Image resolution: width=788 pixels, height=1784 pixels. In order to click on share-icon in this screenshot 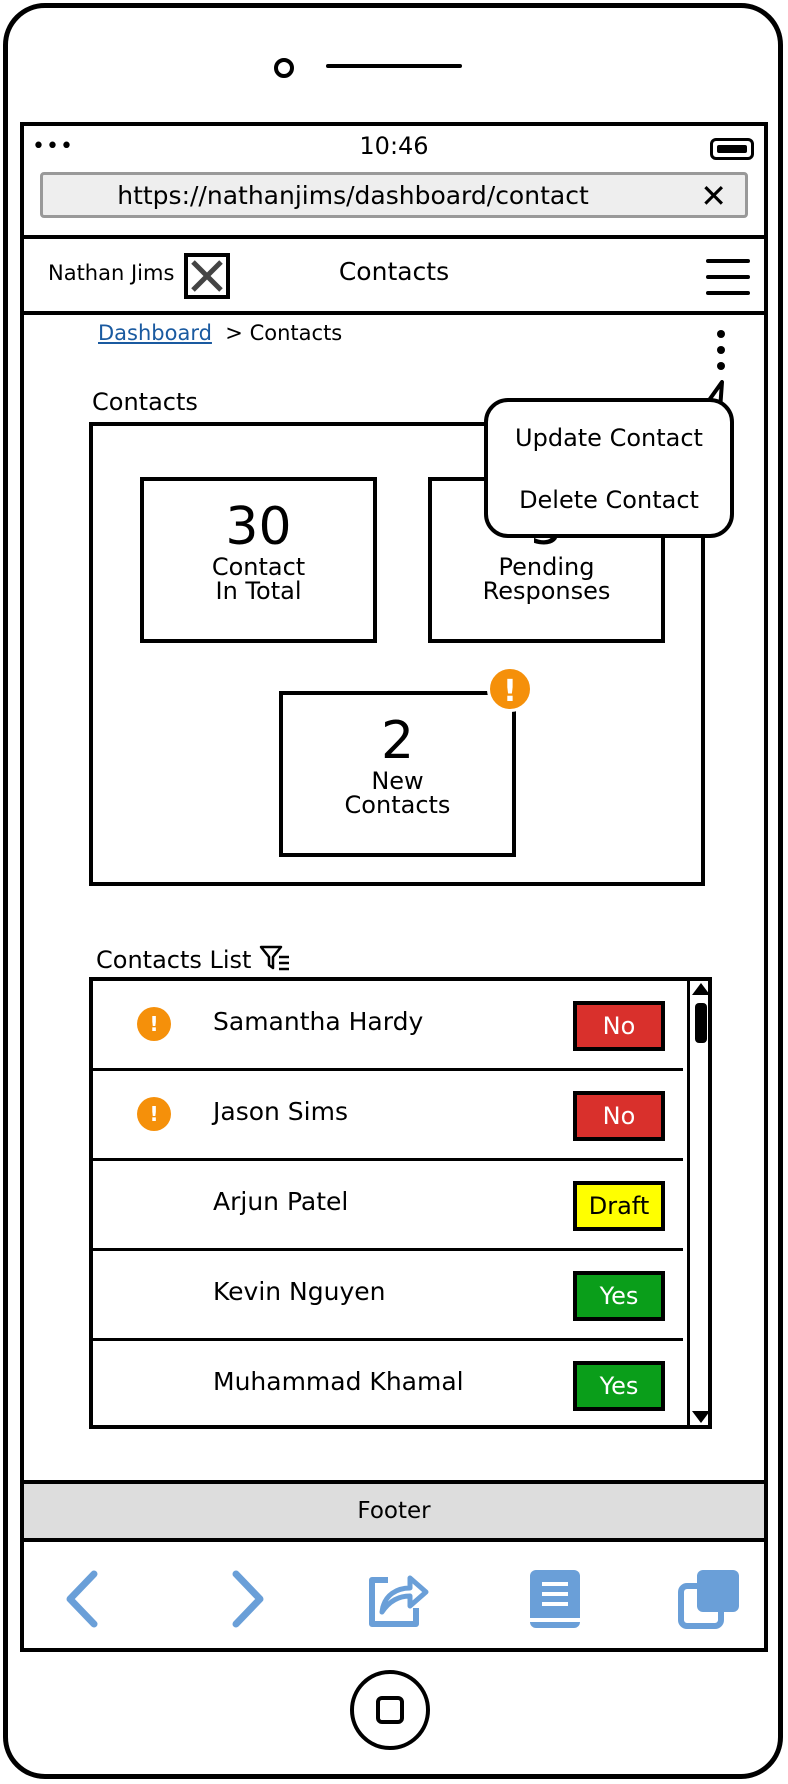, I will do `click(395, 1599)`.